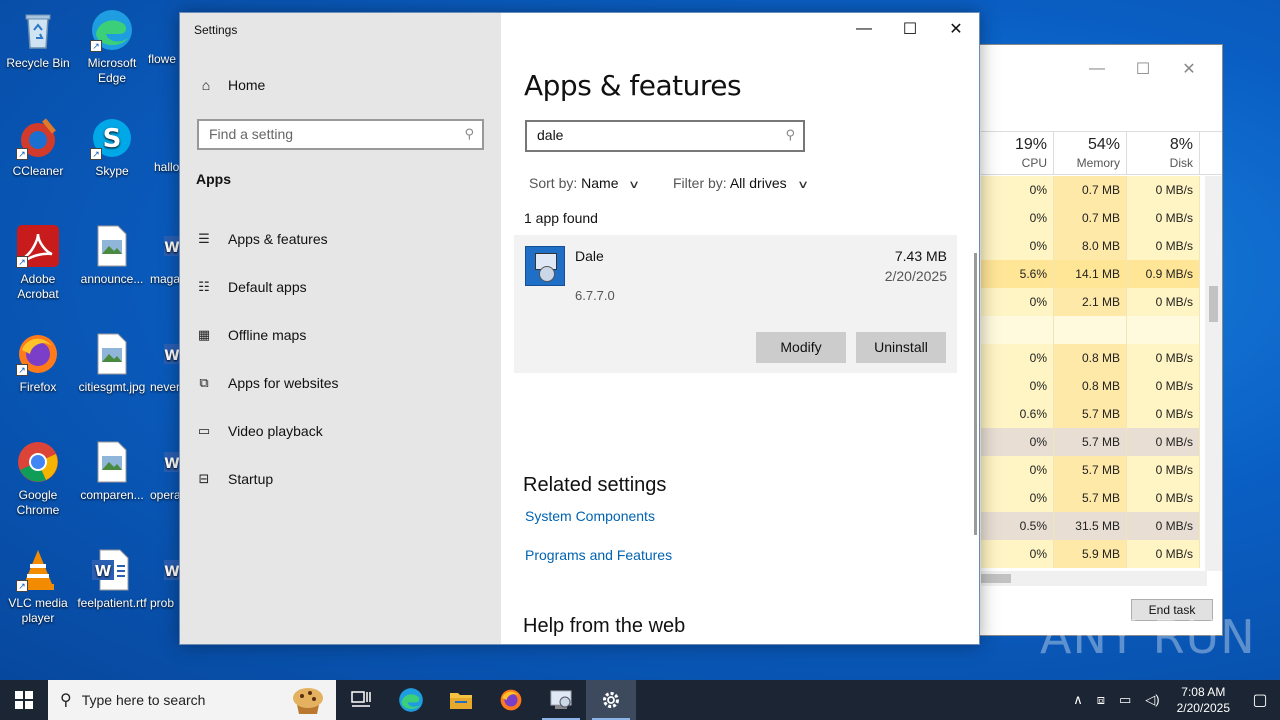 The width and height of the screenshot is (1280, 720). I want to click on taskbar-firefox, so click(511, 700).